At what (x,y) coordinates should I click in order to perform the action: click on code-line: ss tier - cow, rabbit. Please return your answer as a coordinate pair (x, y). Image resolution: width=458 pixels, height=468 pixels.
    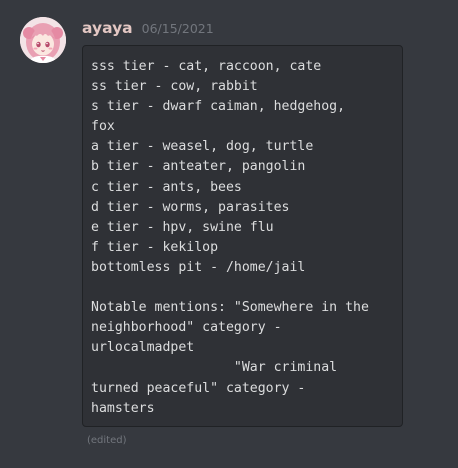
    Looking at the image, I should click on (174, 87).